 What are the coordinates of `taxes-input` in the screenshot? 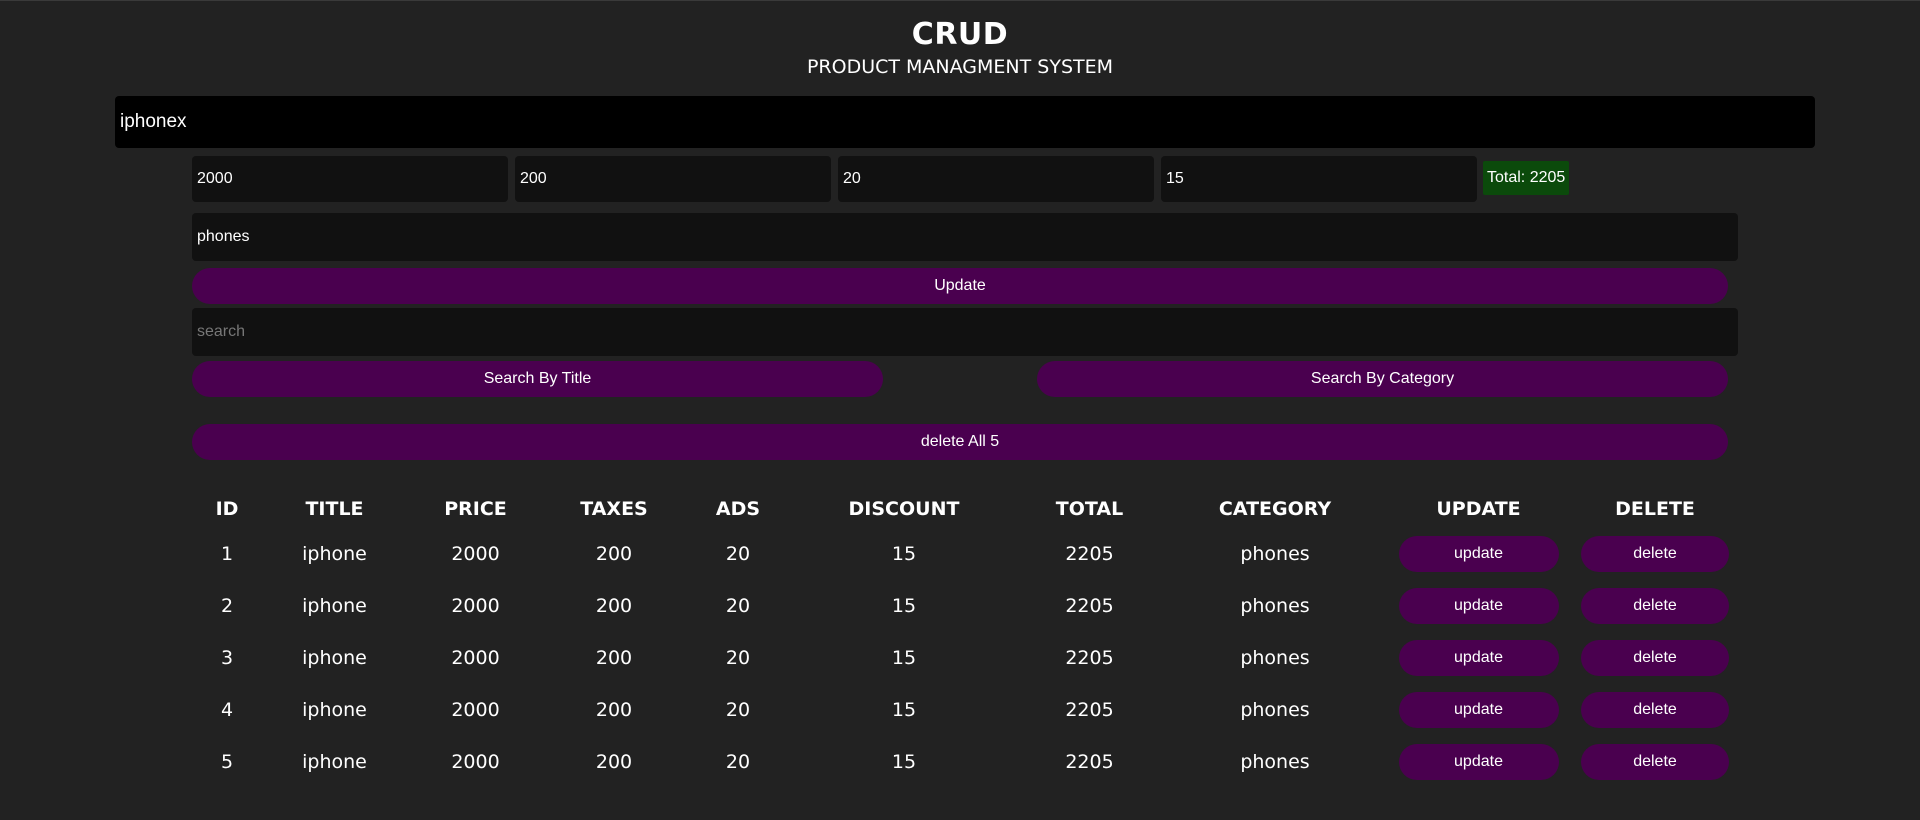 It's located at (673, 179).